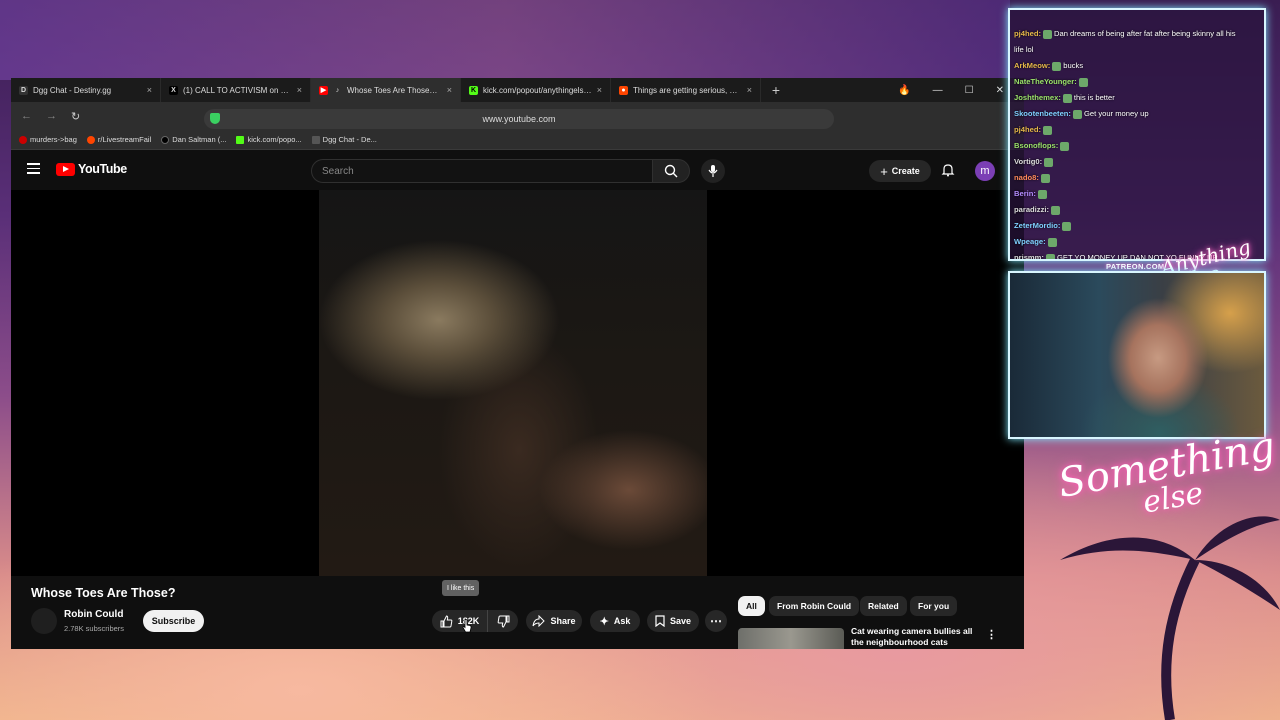 This screenshot has height=720, width=1280. What do you see at coordinates (938, 90) in the screenshot?
I see `minimize-icon: —` at bounding box center [938, 90].